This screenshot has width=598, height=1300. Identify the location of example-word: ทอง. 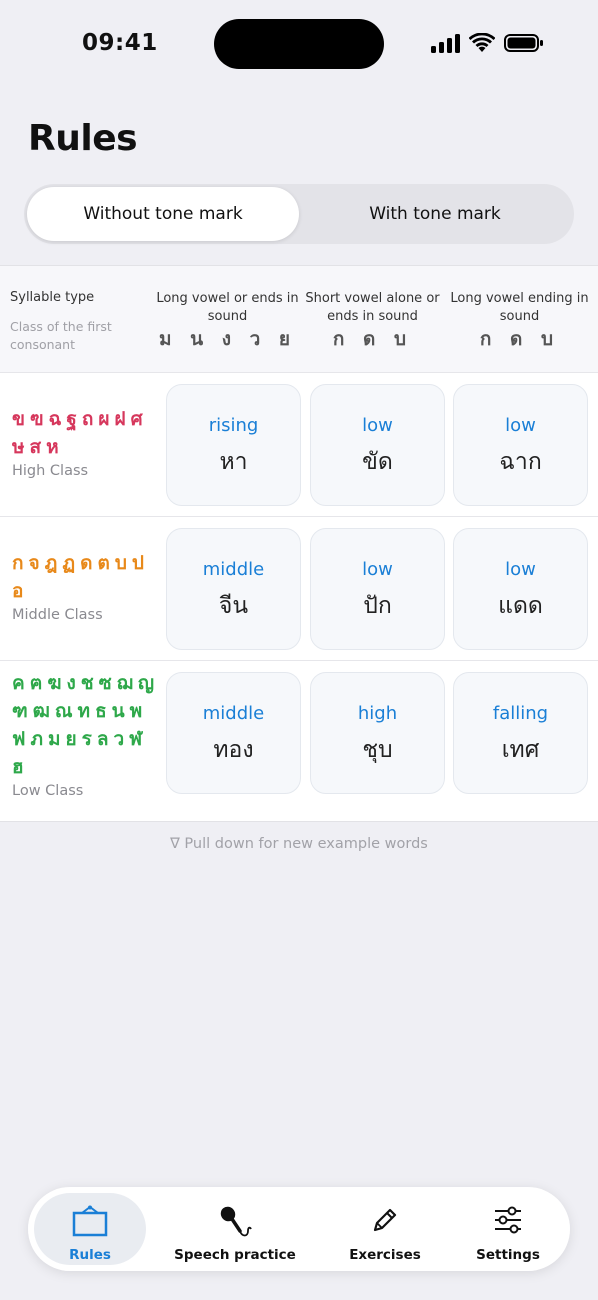
(233, 750).